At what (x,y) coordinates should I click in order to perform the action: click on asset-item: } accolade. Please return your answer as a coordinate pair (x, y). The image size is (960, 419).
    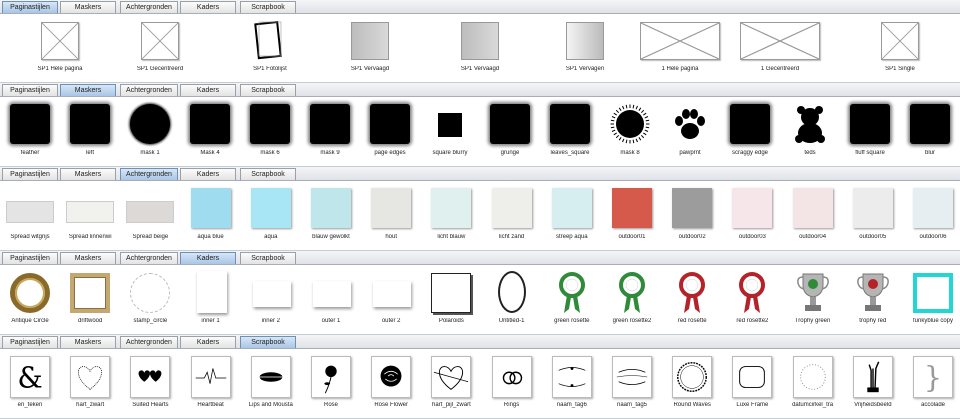
    Looking at the image, I should click on (931, 383).